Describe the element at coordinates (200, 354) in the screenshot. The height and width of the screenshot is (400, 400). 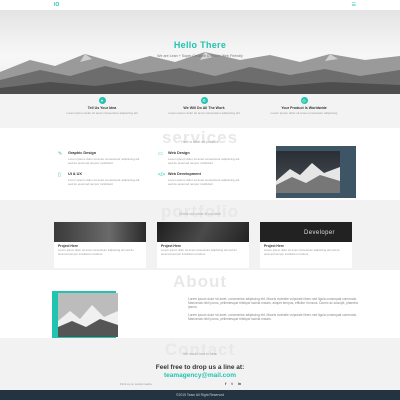
I see `contact-subtitle: We would love to hear` at that location.